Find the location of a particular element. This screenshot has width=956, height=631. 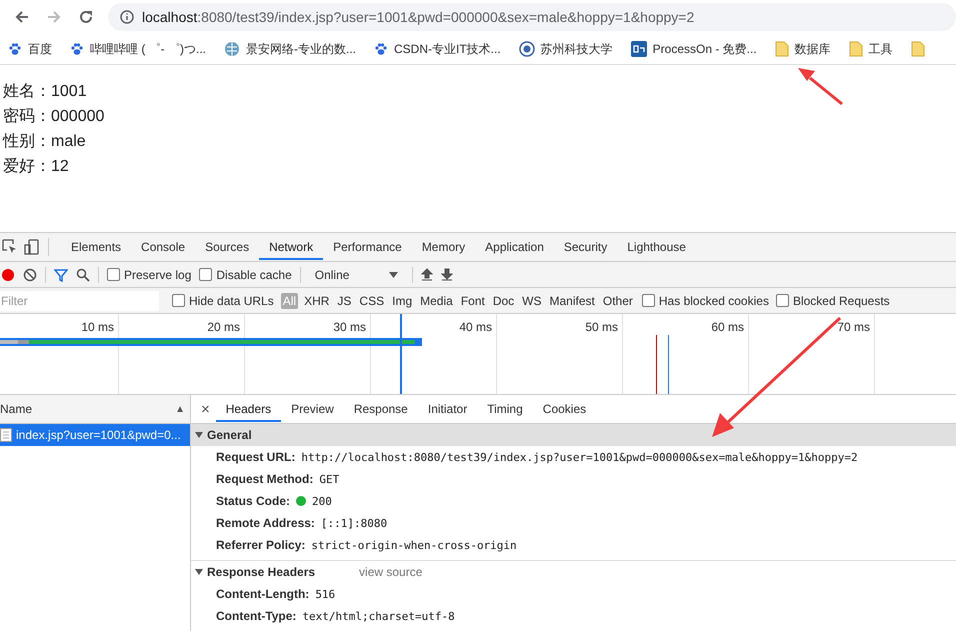

header-name: Request Method: is located at coordinates (265, 479).